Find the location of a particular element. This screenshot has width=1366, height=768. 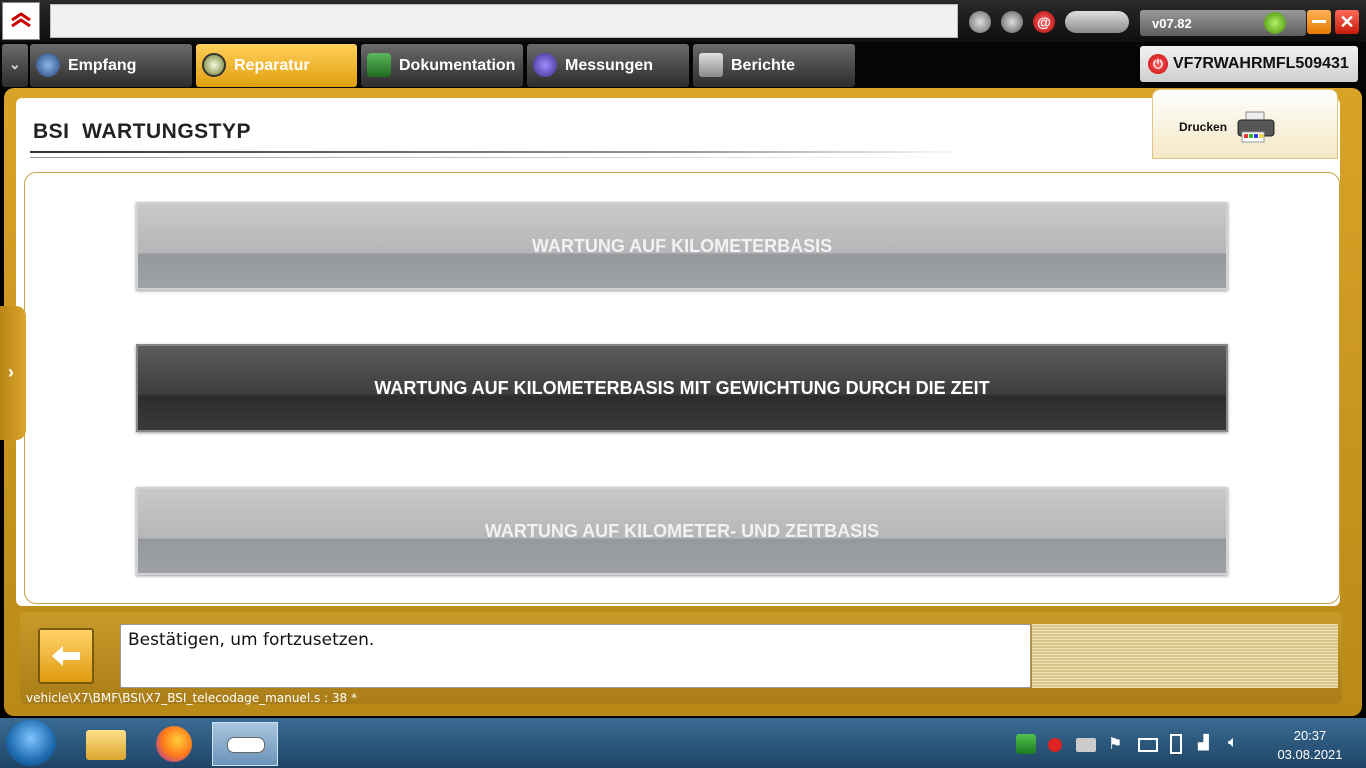

clock-time: 20:37 is located at coordinates (1310, 735).